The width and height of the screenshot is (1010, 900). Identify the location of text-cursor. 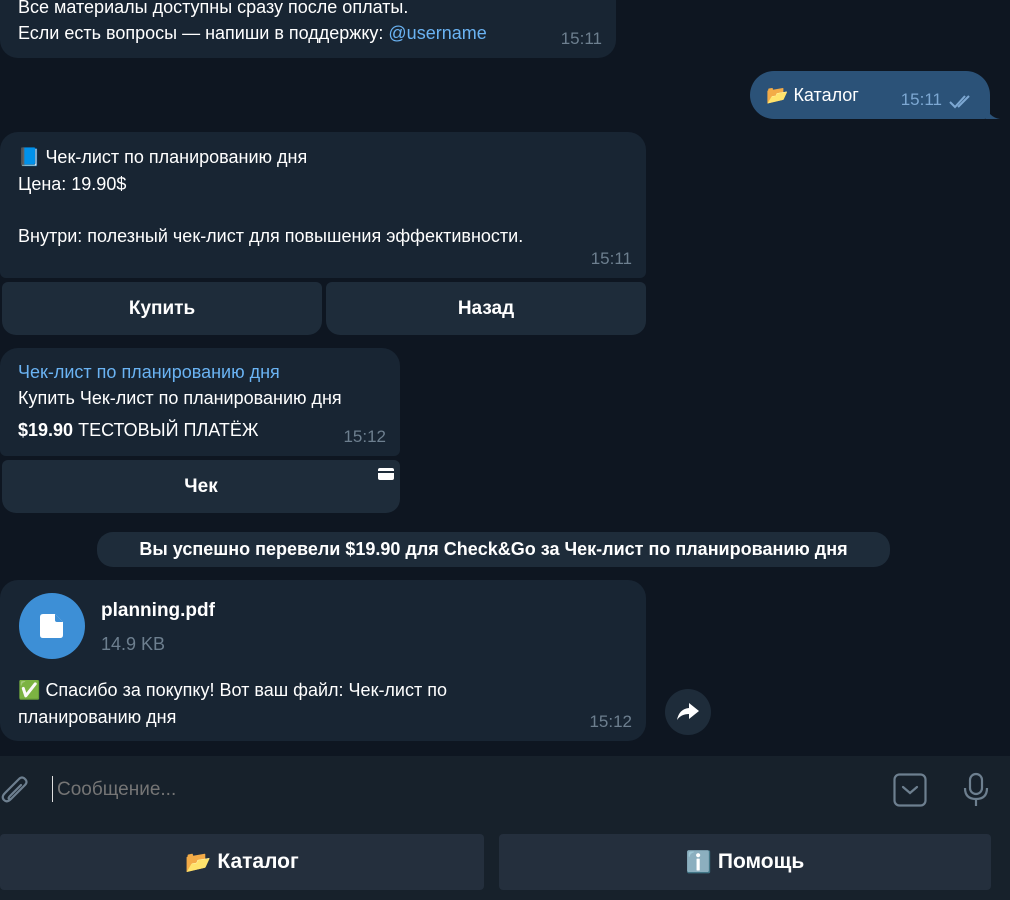
(52, 789).